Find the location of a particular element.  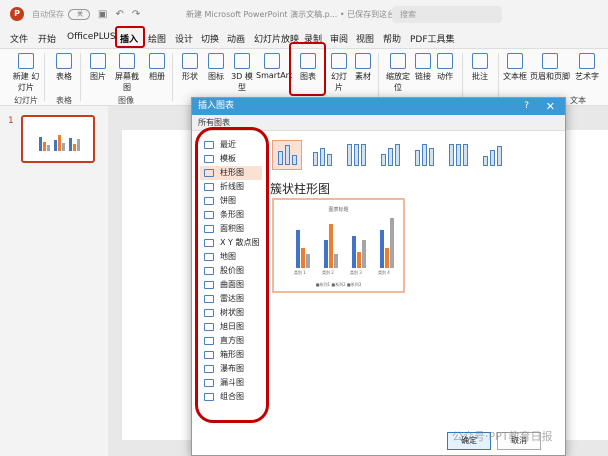

icons-button: 图标 is located at coordinates (216, 67).